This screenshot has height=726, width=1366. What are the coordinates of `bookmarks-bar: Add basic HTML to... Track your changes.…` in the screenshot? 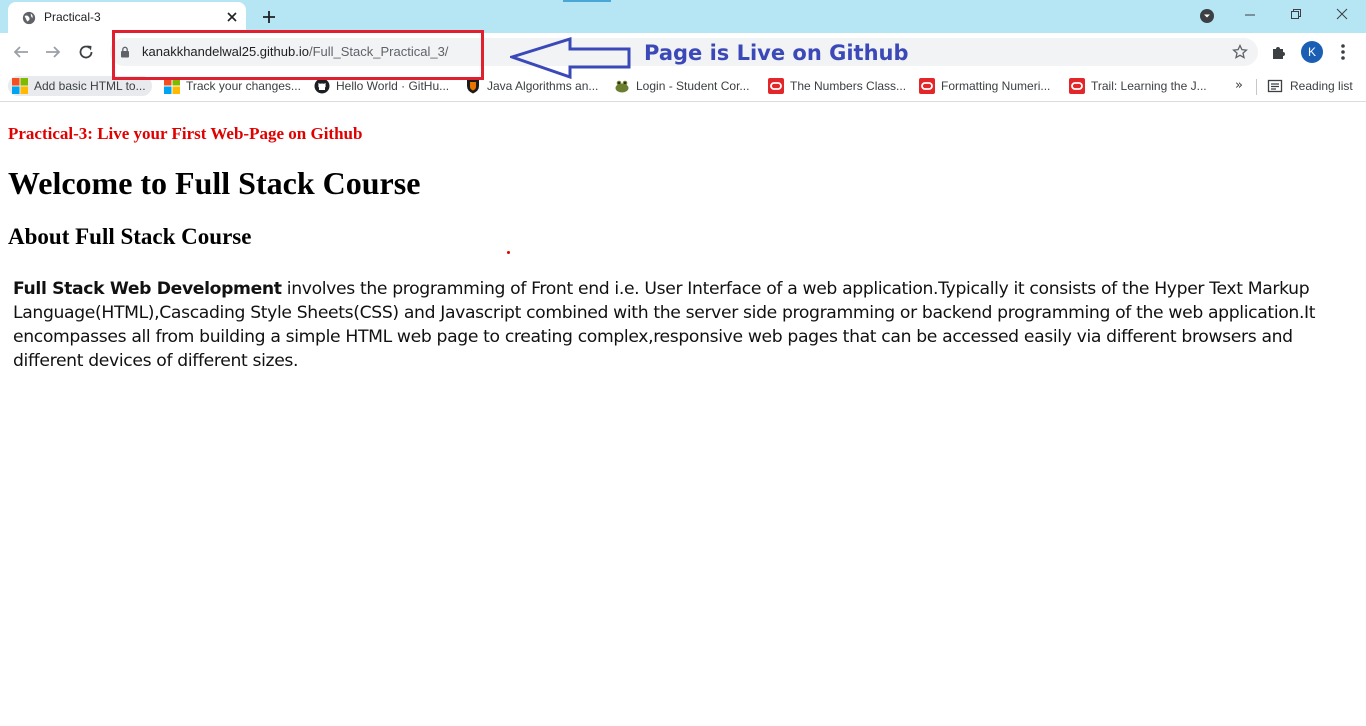 It's located at (683, 86).